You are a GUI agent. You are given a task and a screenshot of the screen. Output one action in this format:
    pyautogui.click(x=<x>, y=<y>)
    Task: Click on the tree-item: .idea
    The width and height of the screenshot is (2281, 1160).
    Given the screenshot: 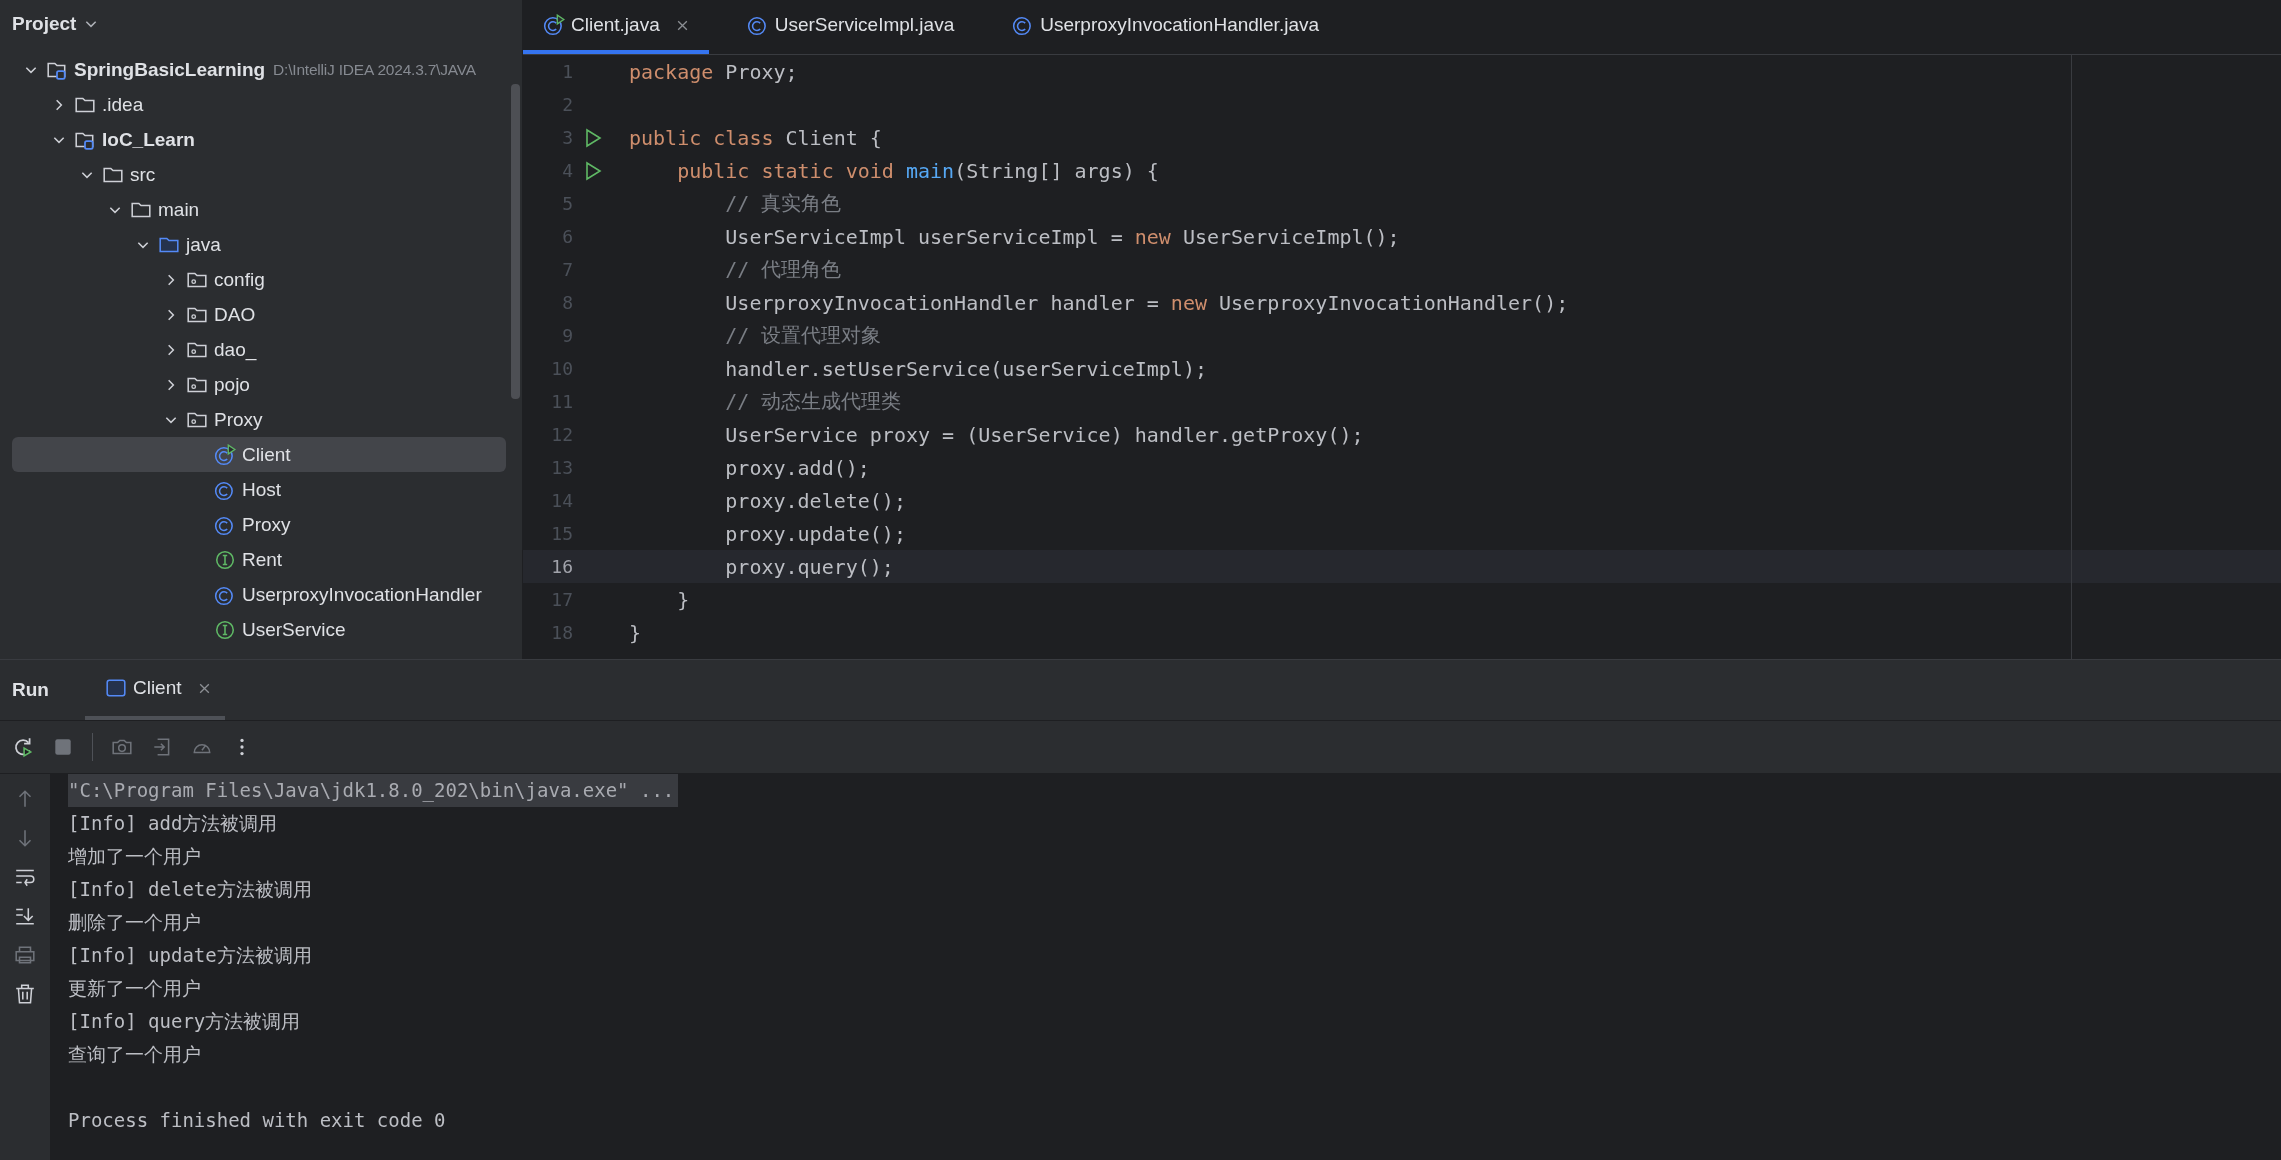 What is the action you would take?
    pyautogui.click(x=259, y=104)
    